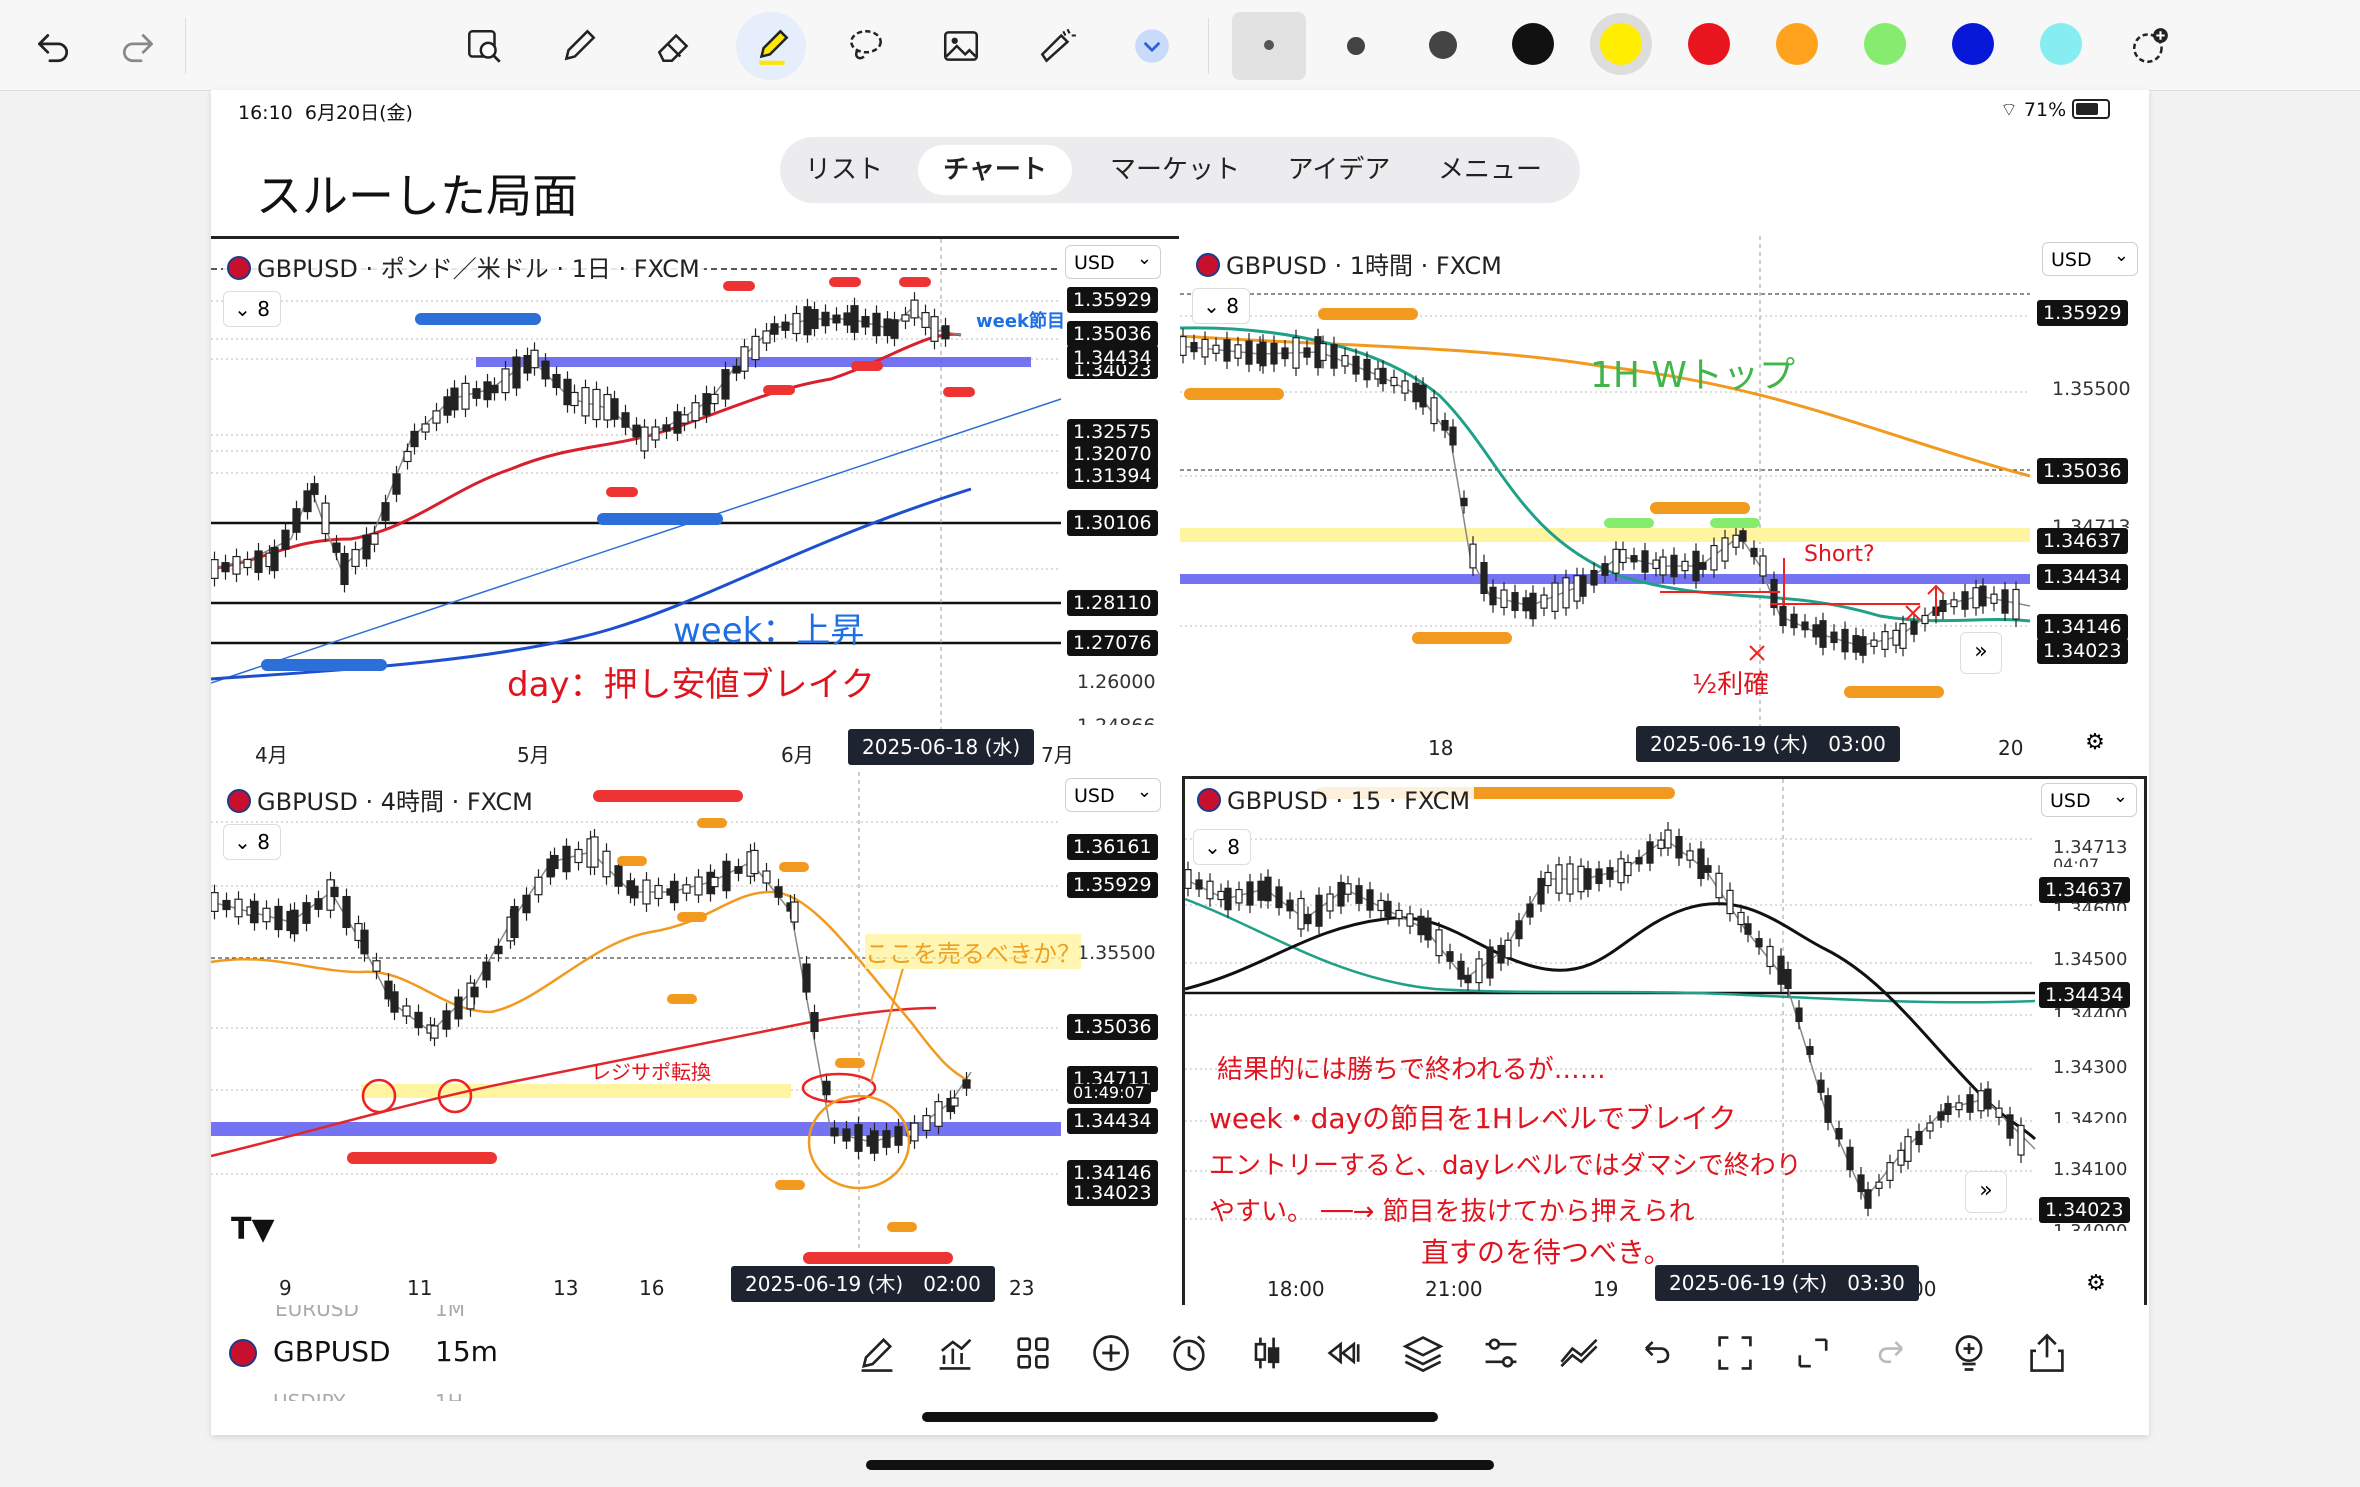 Image resolution: width=2360 pixels, height=1487 pixels. What do you see at coordinates (2091, 389) in the screenshot?
I see `price-label: 1.35500` at bounding box center [2091, 389].